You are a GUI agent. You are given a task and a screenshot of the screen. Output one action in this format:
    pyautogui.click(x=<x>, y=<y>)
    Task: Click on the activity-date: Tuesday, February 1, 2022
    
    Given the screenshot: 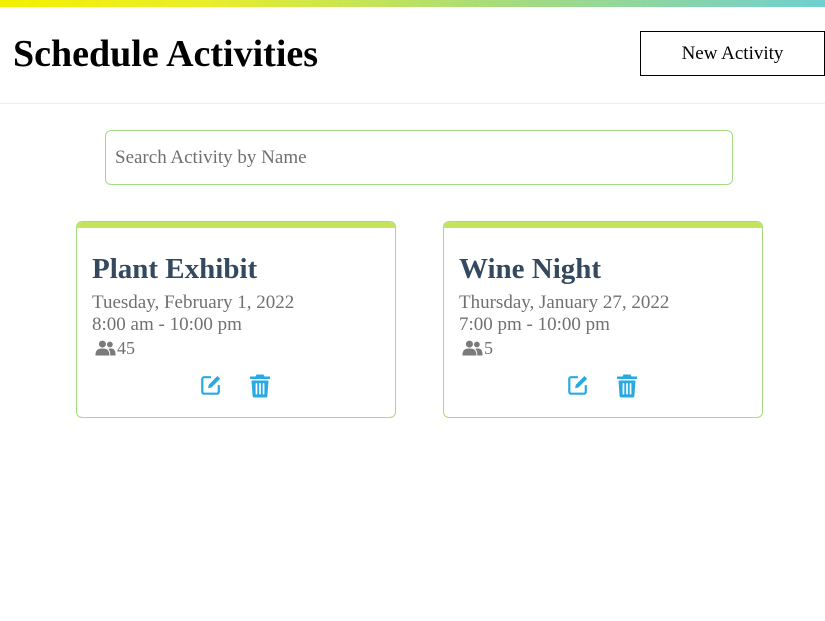 What is the action you would take?
    pyautogui.click(x=193, y=302)
    